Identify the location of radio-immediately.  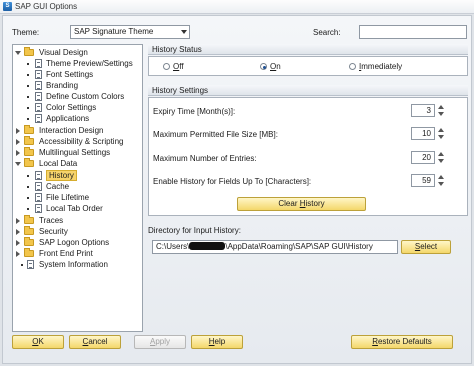
(352, 66).